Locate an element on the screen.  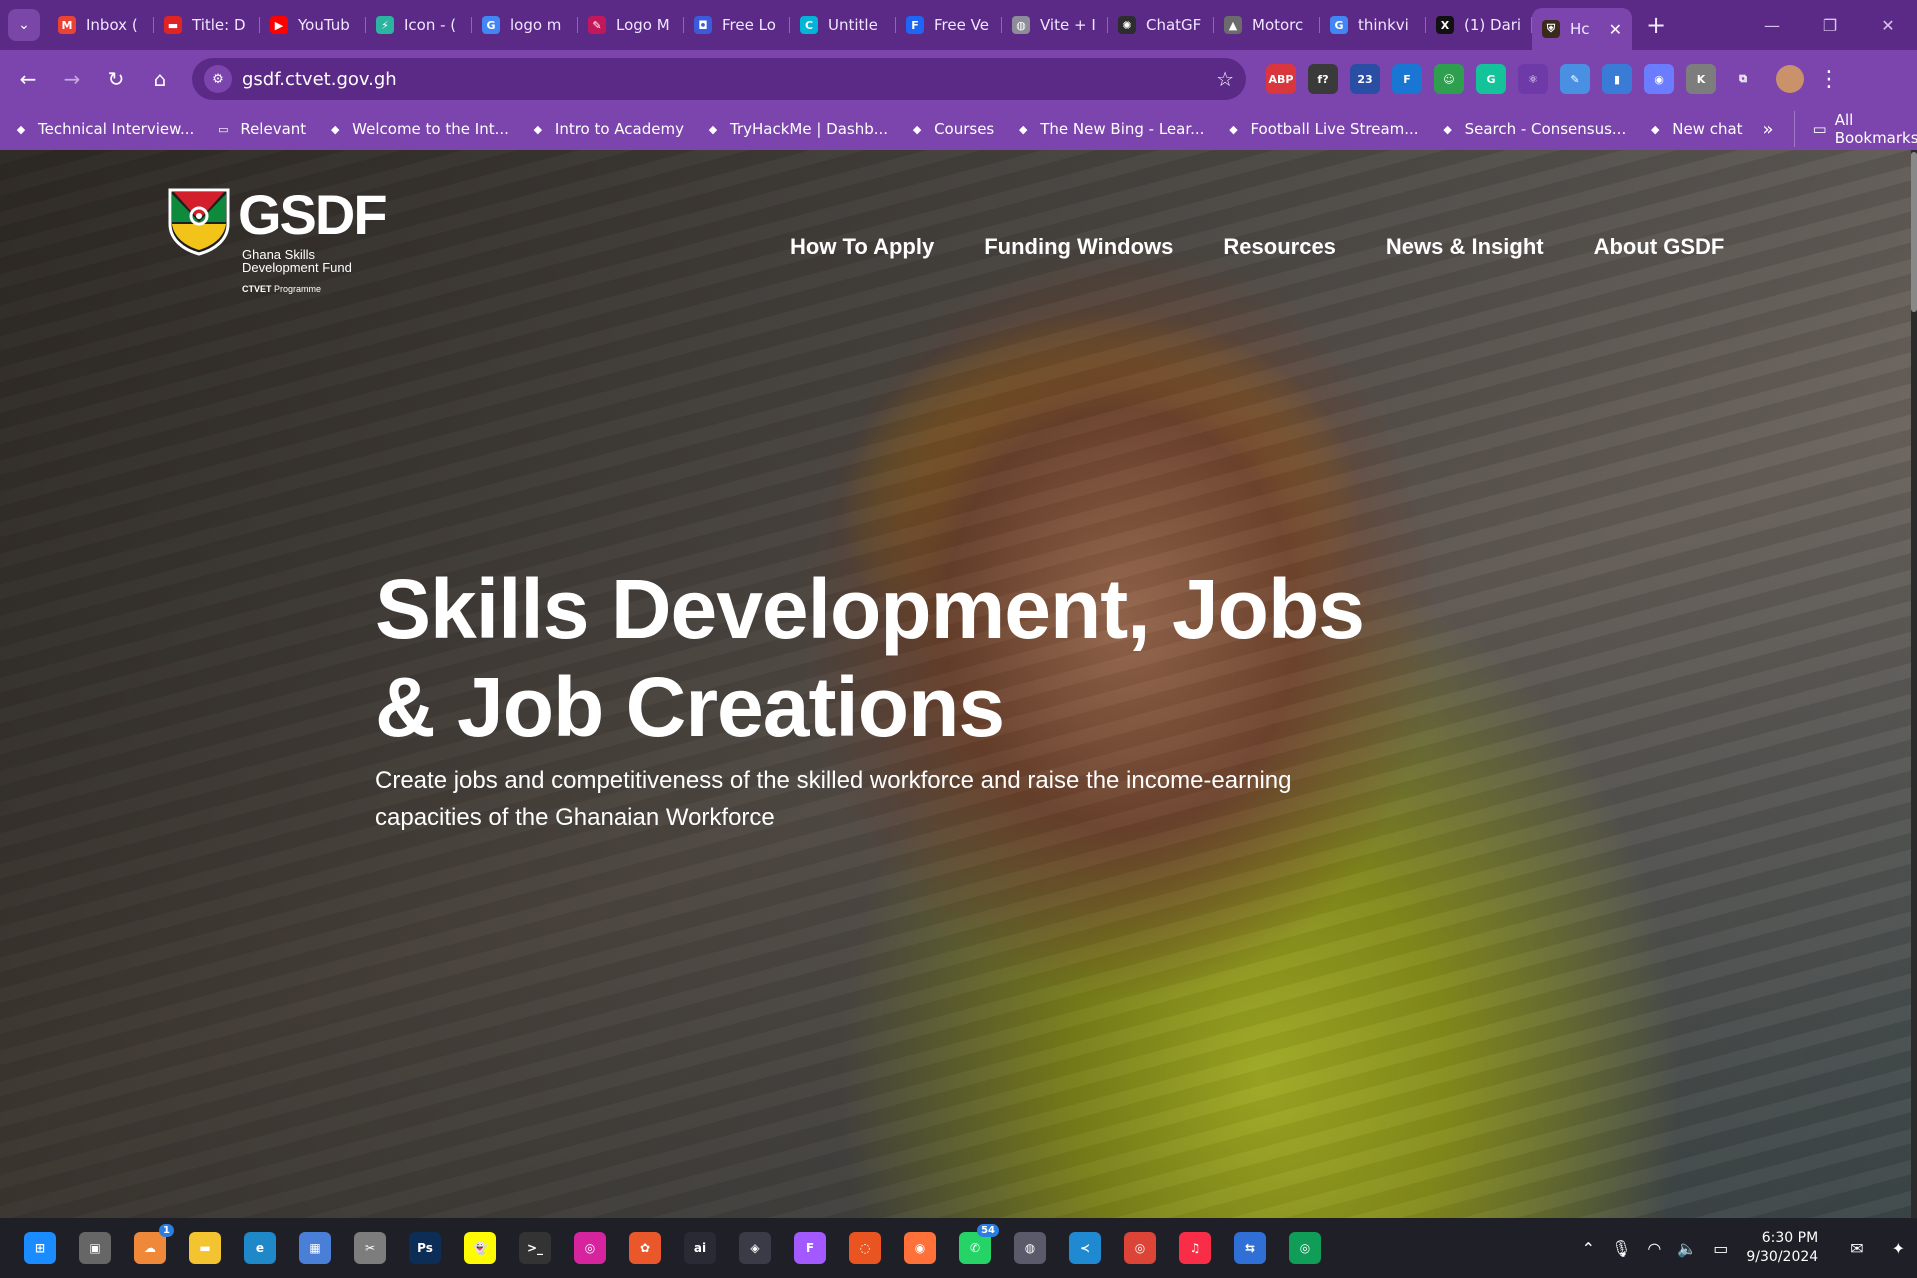
taskbar-glyph: ⇆ is located at coordinates (1250, 1248).